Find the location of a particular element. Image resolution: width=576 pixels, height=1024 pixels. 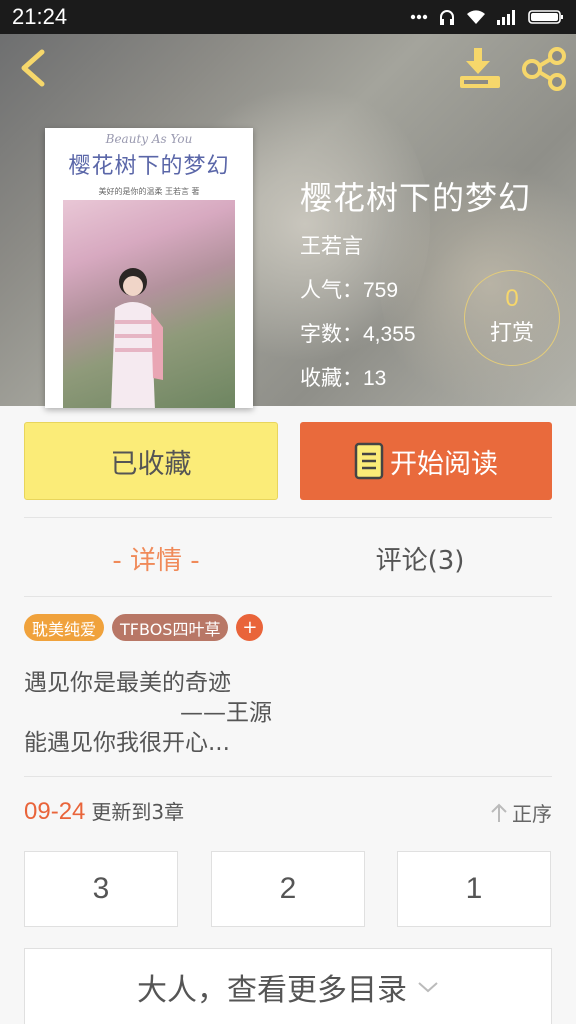

status-time: 21:24 is located at coordinates (40, 16).